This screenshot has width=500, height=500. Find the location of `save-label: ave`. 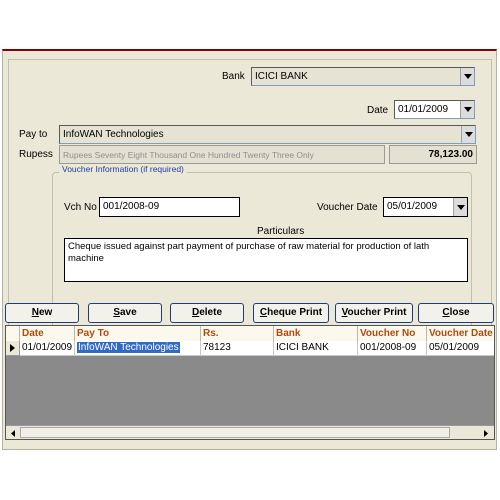

save-label: ave is located at coordinates (128, 312).